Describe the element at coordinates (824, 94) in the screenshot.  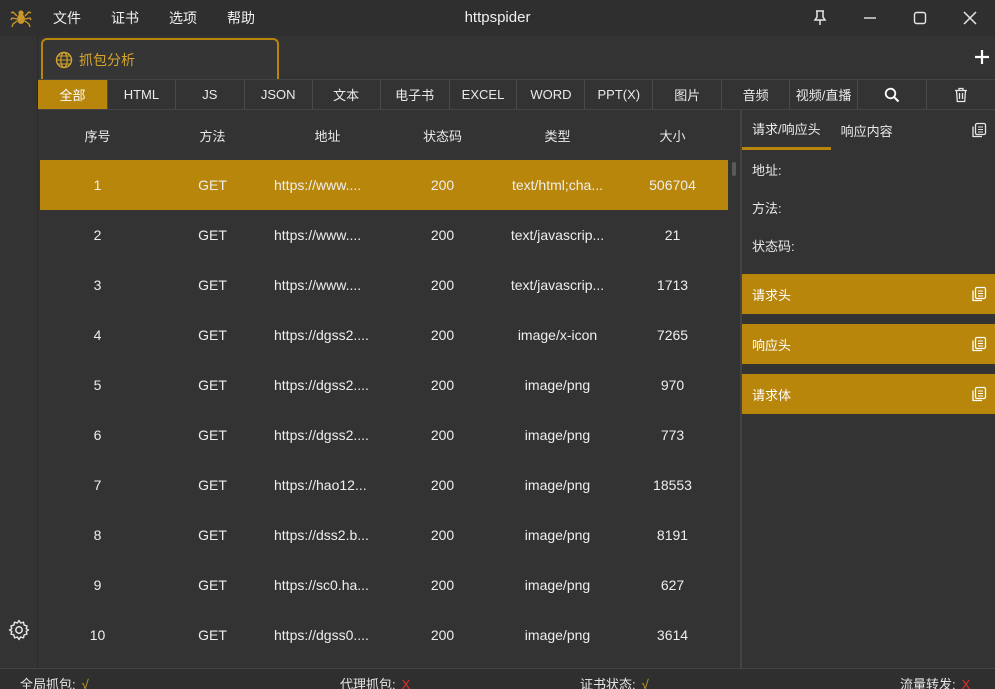
I see `filter-tab-video: 视频/直播` at that location.